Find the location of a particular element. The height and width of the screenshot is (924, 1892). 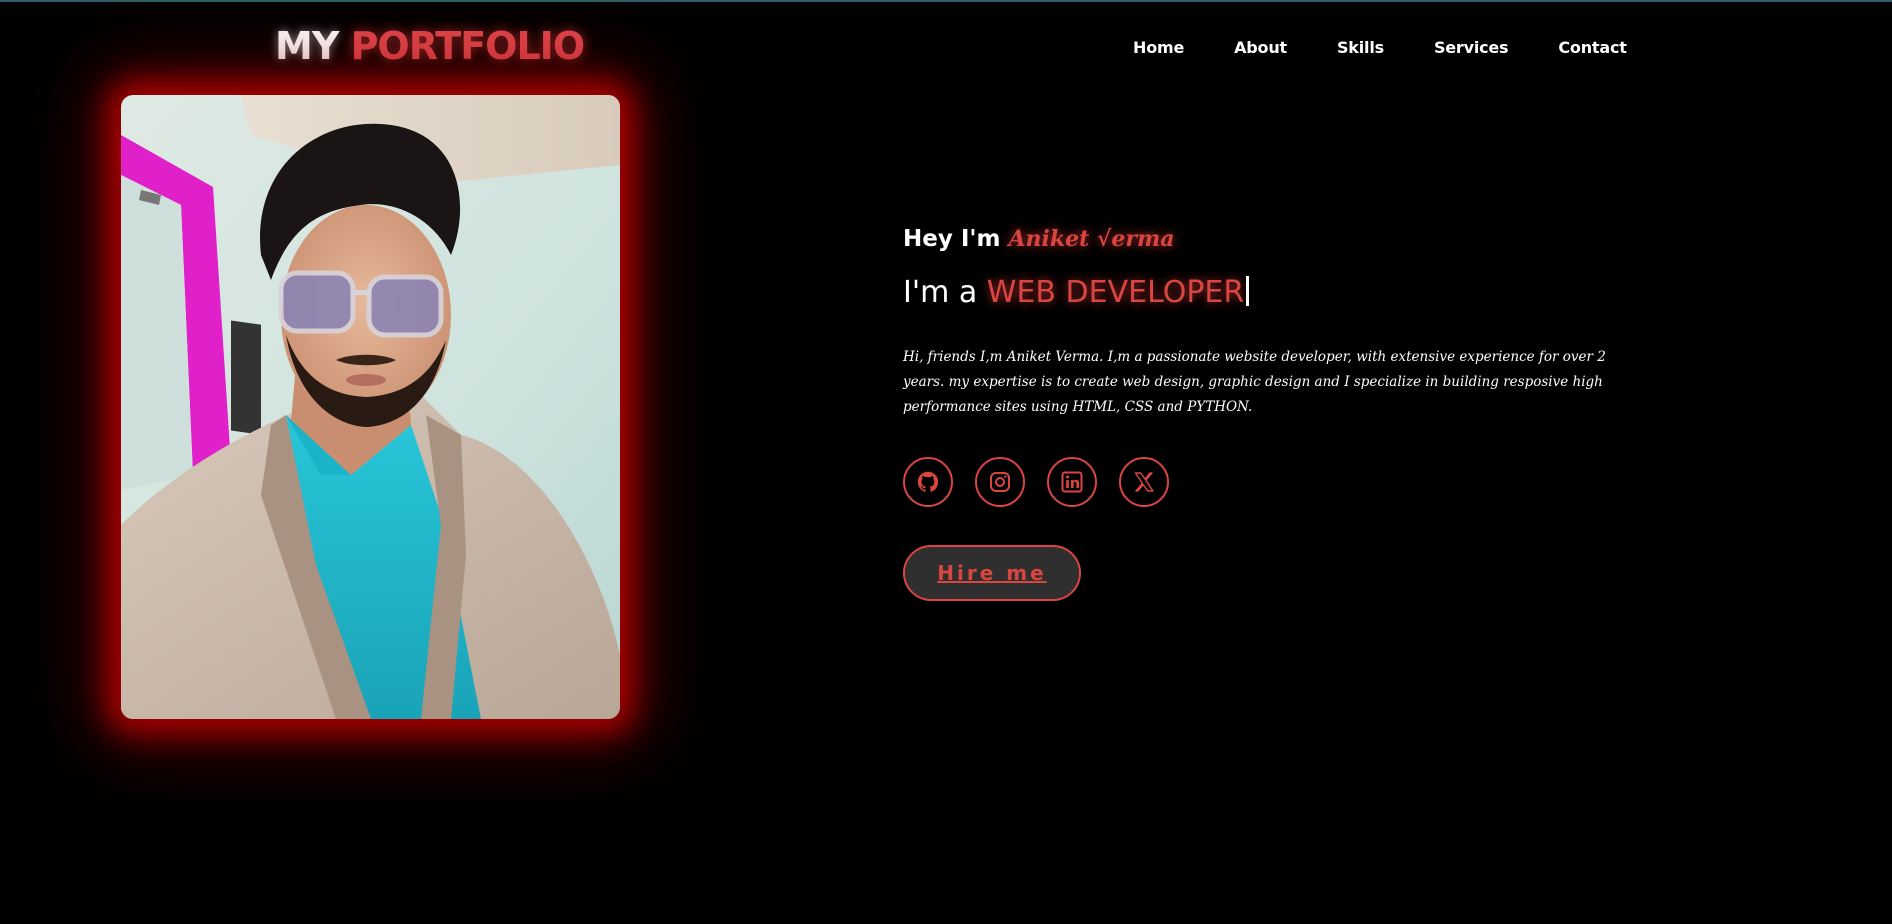

github-link is located at coordinates (928, 482).